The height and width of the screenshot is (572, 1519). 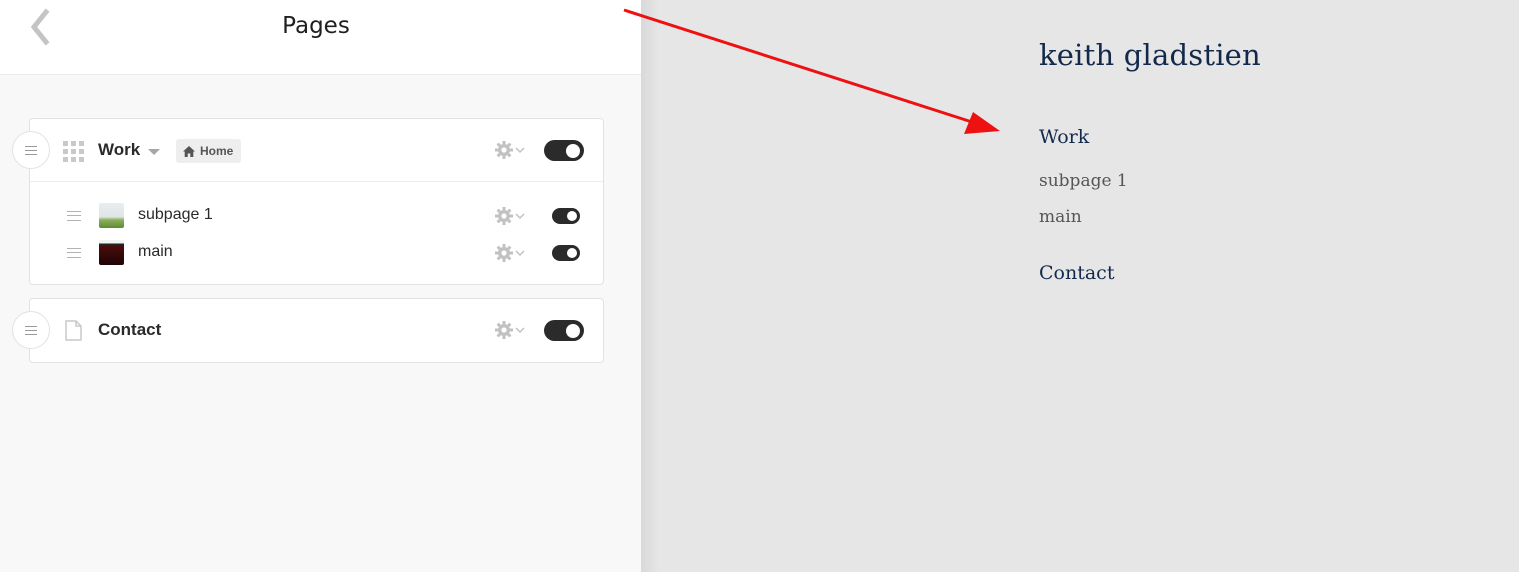 I want to click on landscape-thumbnail, so click(x=111, y=215).